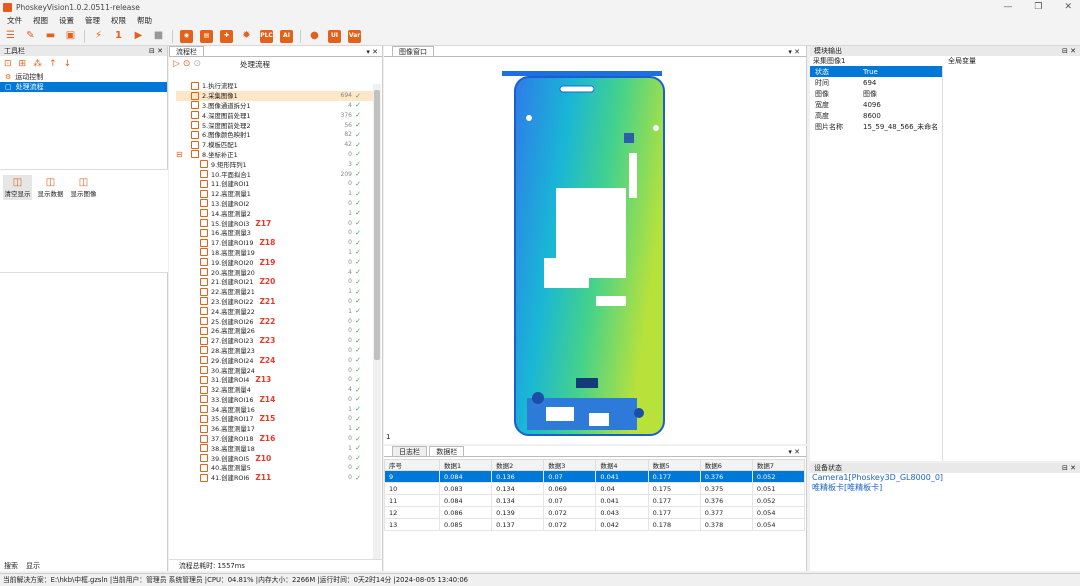 The height and width of the screenshot is (586, 1080). What do you see at coordinates (160, 51) in the screenshot?
I see `close-panel-icon: ✕` at bounding box center [160, 51].